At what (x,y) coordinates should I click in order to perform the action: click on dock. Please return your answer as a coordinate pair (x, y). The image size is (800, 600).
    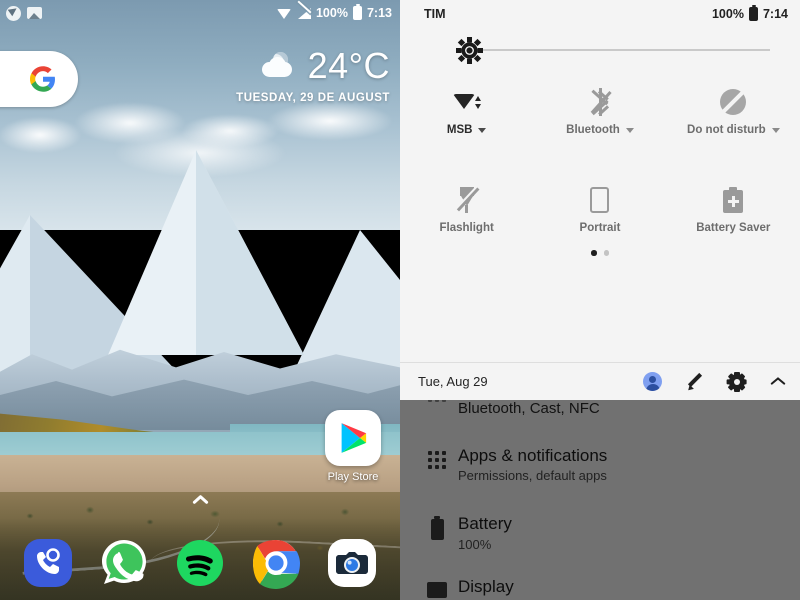
    Looking at the image, I should click on (200, 563).